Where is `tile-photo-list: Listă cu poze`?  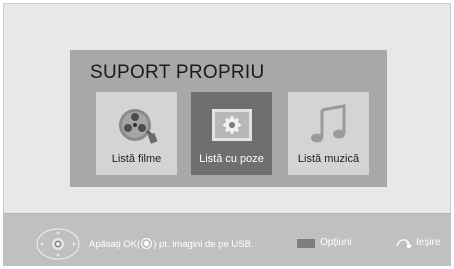 tile-photo-list: Listă cu poze is located at coordinates (231, 133).